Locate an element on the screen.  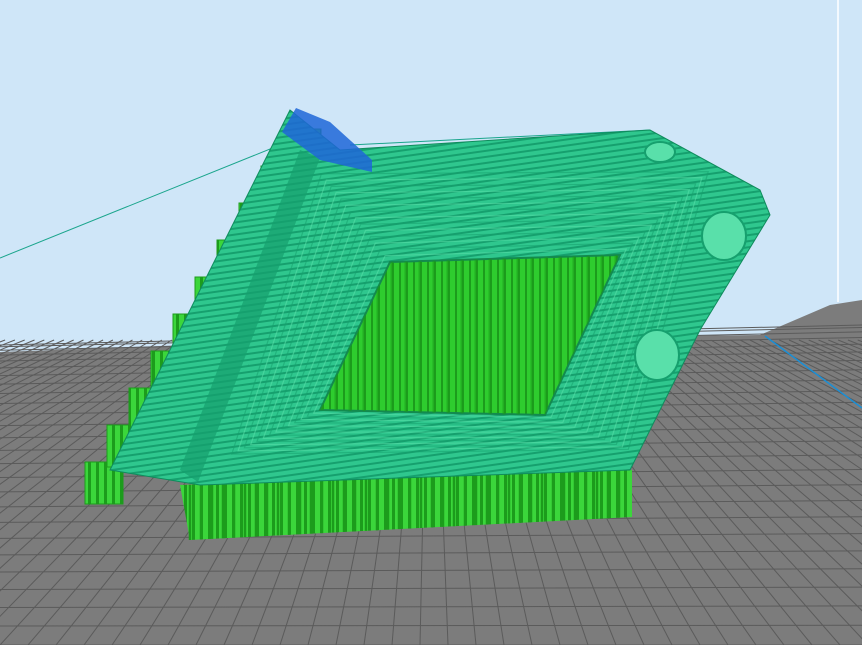
slot-top-corner is located at coordinates (660, 152).